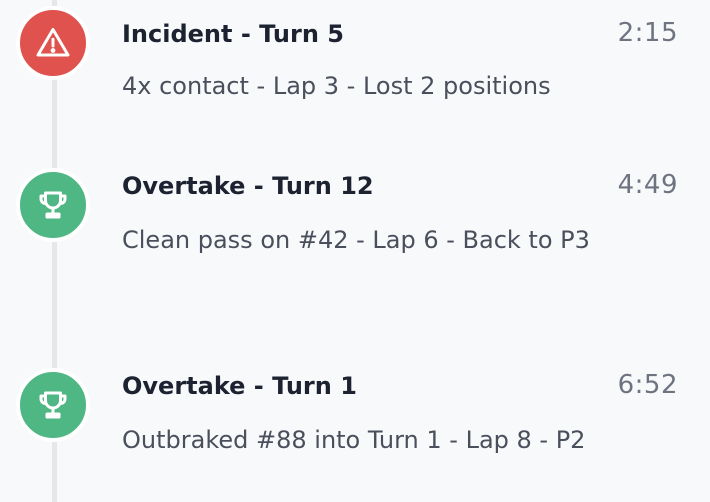 This screenshot has width=710, height=502. What do you see at coordinates (354, 440) in the screenshot?
I see `event-description: Outbraked #88 into Turn 1 - Lap 8 - P2` at bounding box center [354, 440].